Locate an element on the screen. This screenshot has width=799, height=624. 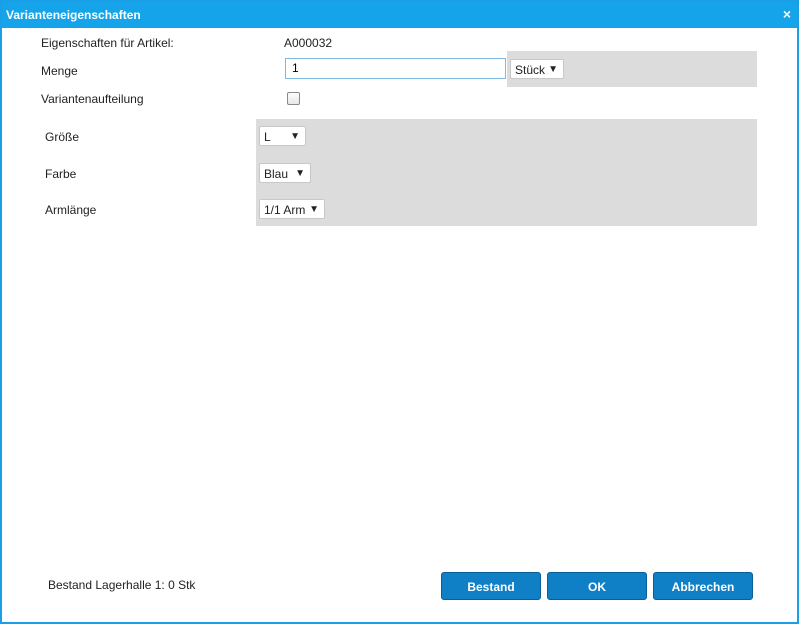
sleeve-length-select: 1/1 Arm ▼ is located at coordinates (292, 209).